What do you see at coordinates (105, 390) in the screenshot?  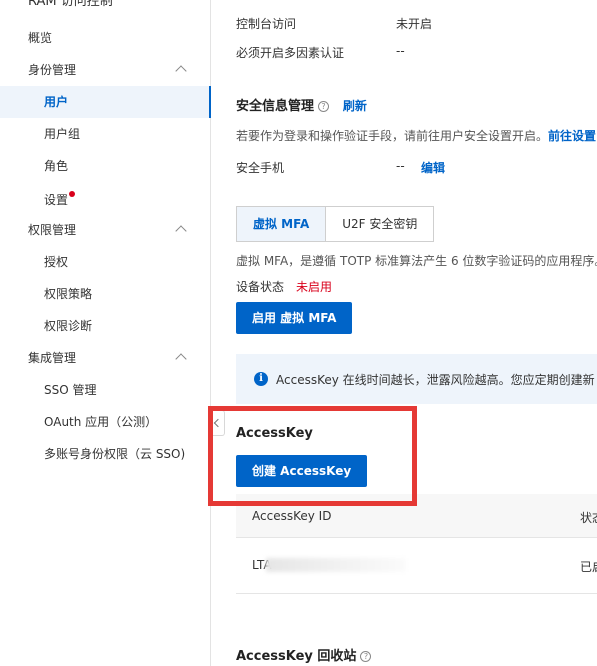 I see `sidebar-item-sso: SSO 管理` at bounding box center [105, 390].